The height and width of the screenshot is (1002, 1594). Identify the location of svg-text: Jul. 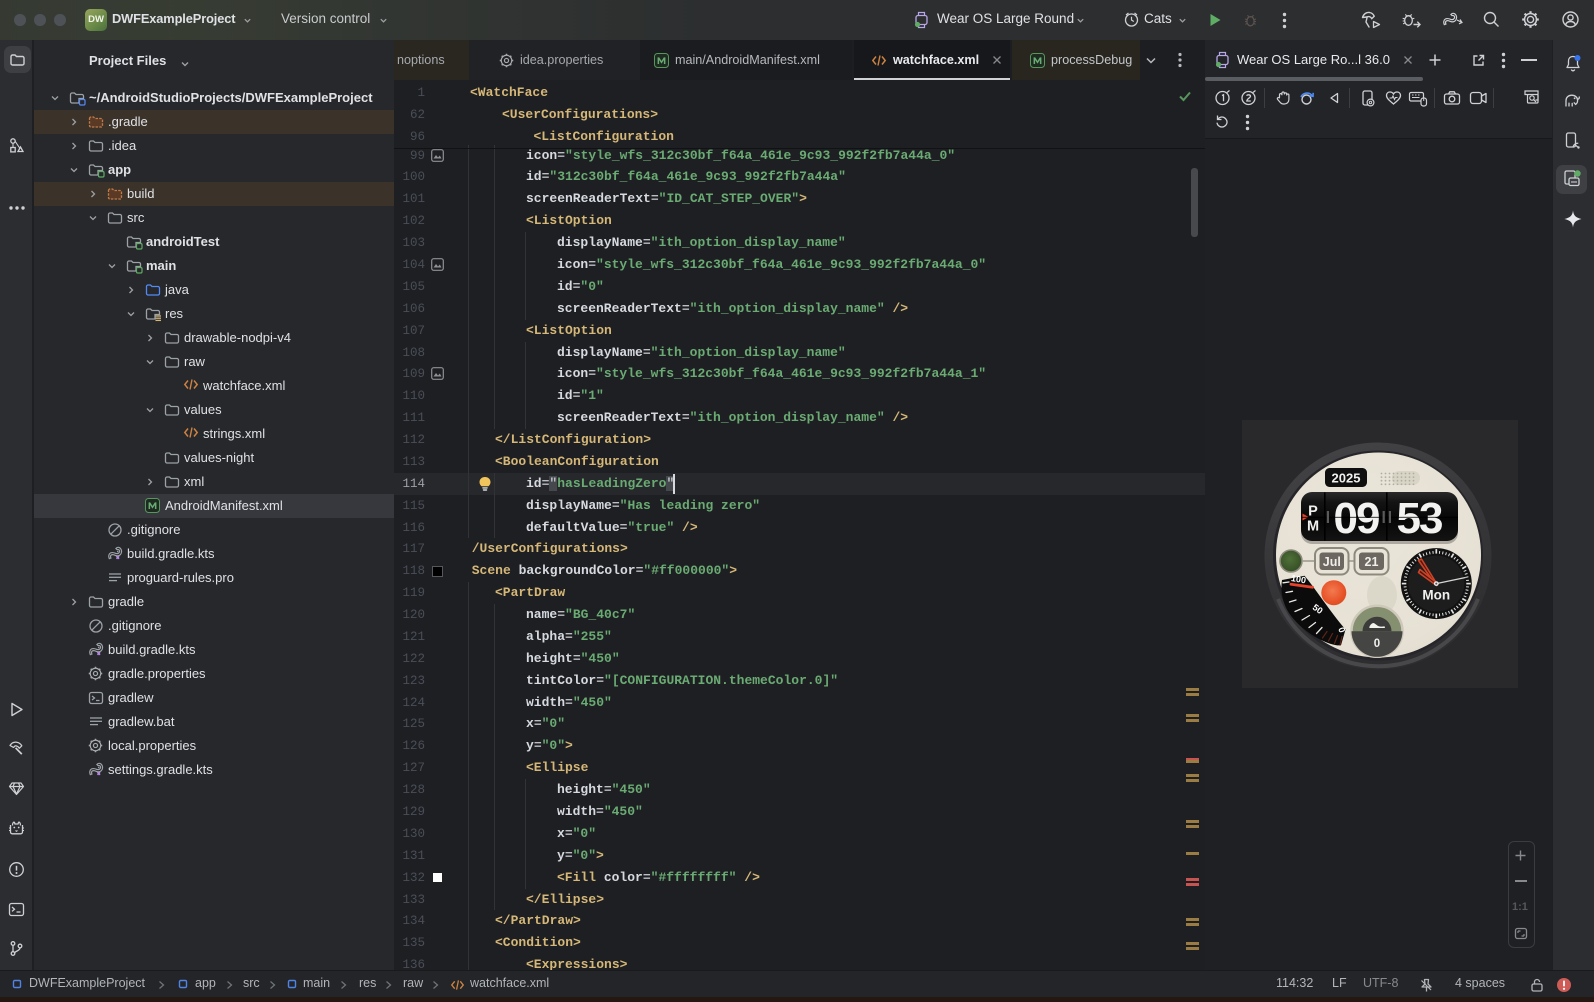
(1332, 562).